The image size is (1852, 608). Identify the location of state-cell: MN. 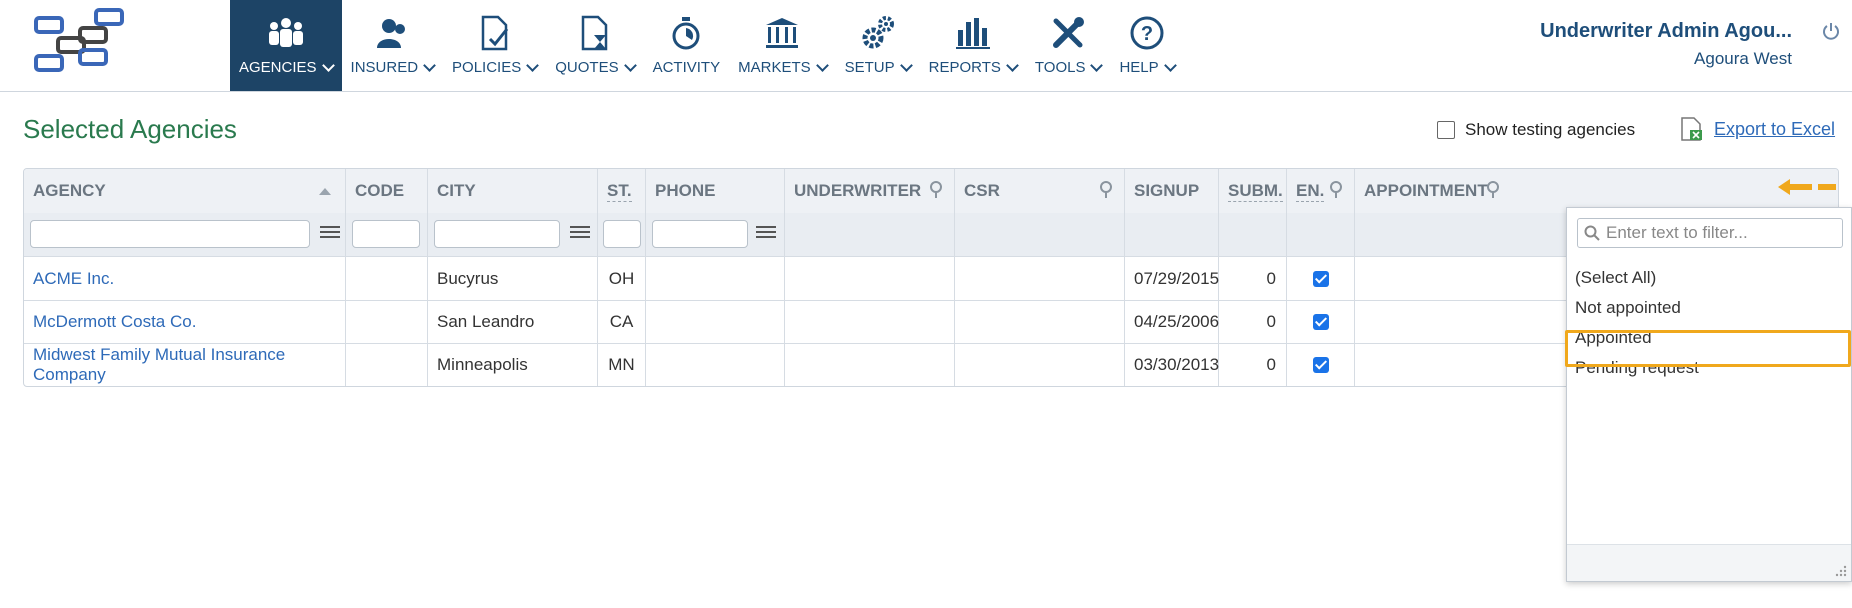
(622, 364).